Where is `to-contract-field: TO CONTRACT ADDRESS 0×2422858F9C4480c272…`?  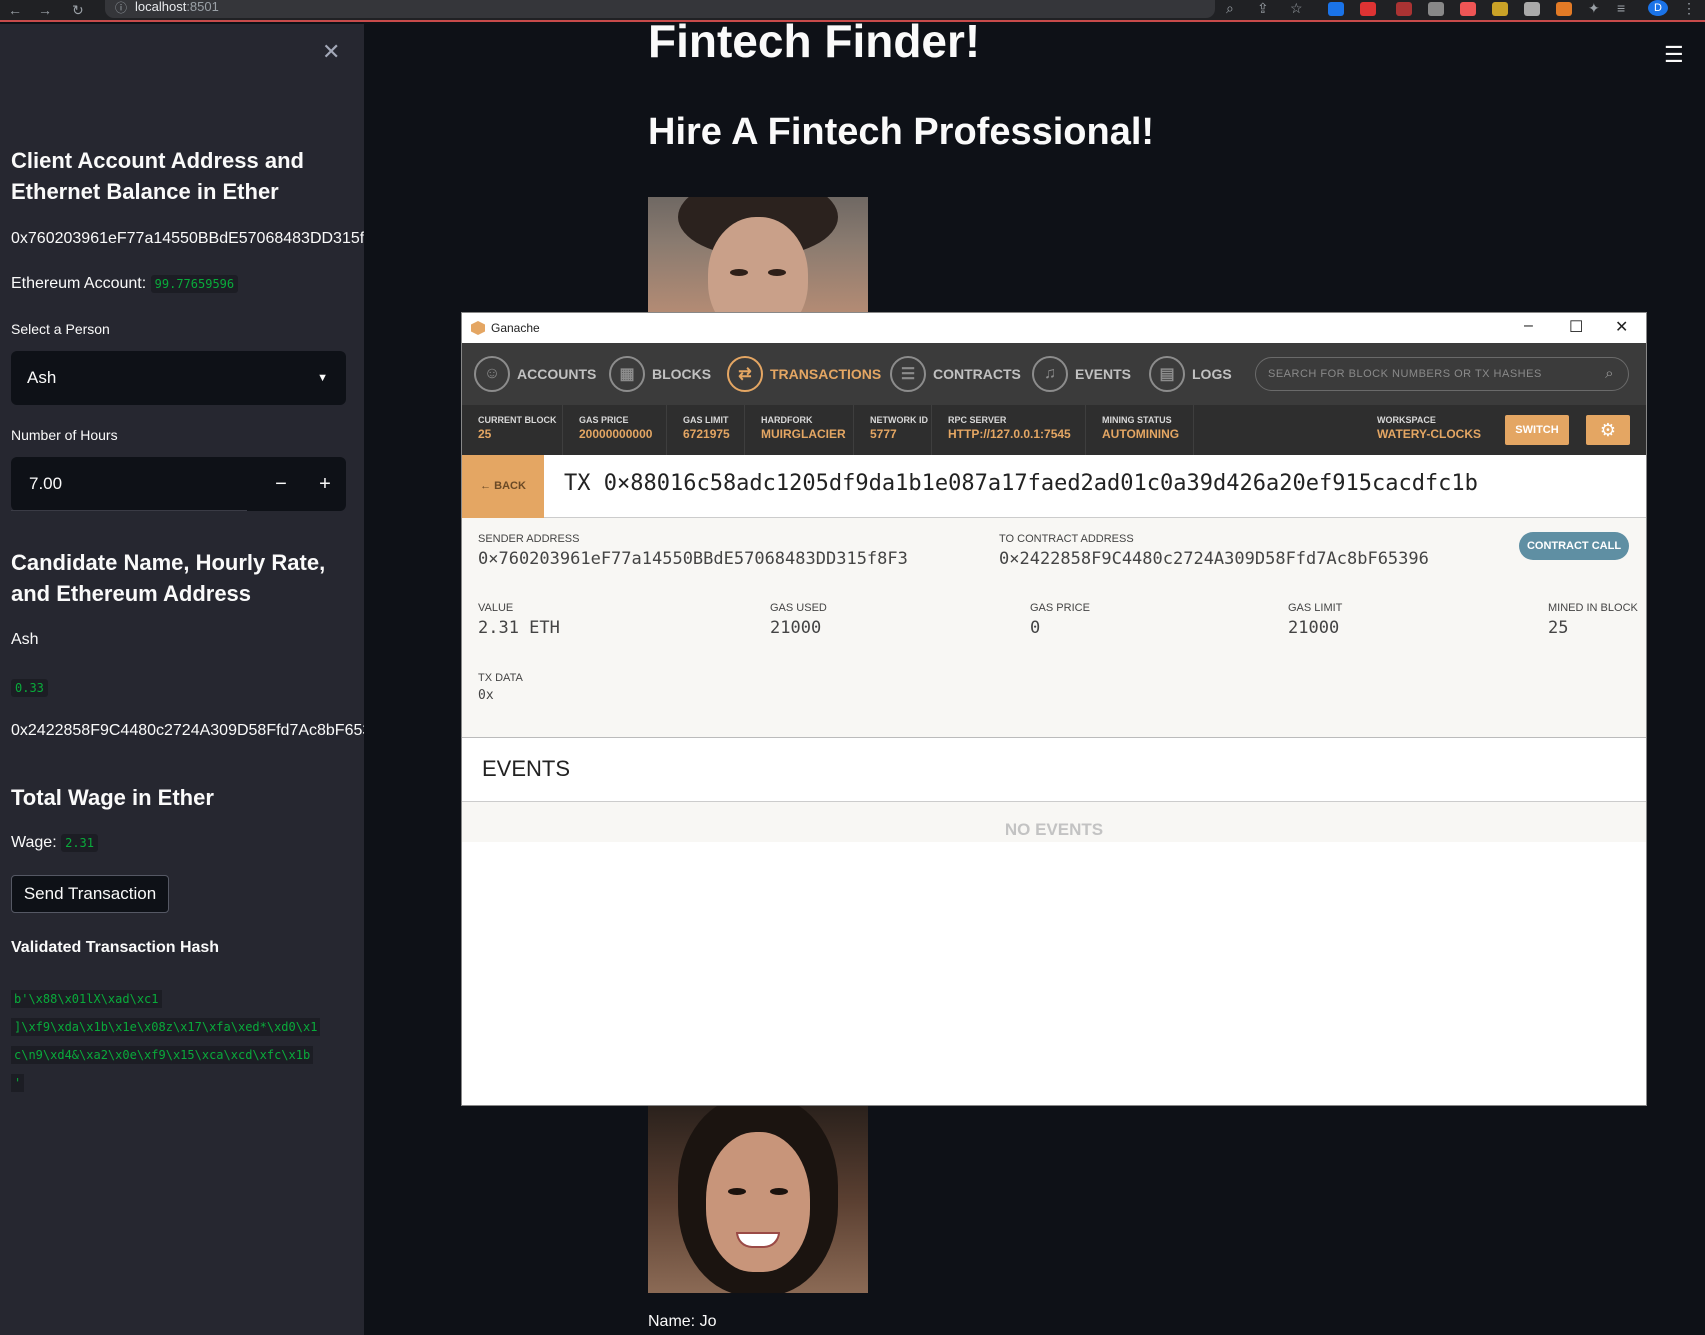 to-contract-field: TO CONTRACT ADDRESS 0×2422858F9C4480c272… is located at coordinates (1214, 551).